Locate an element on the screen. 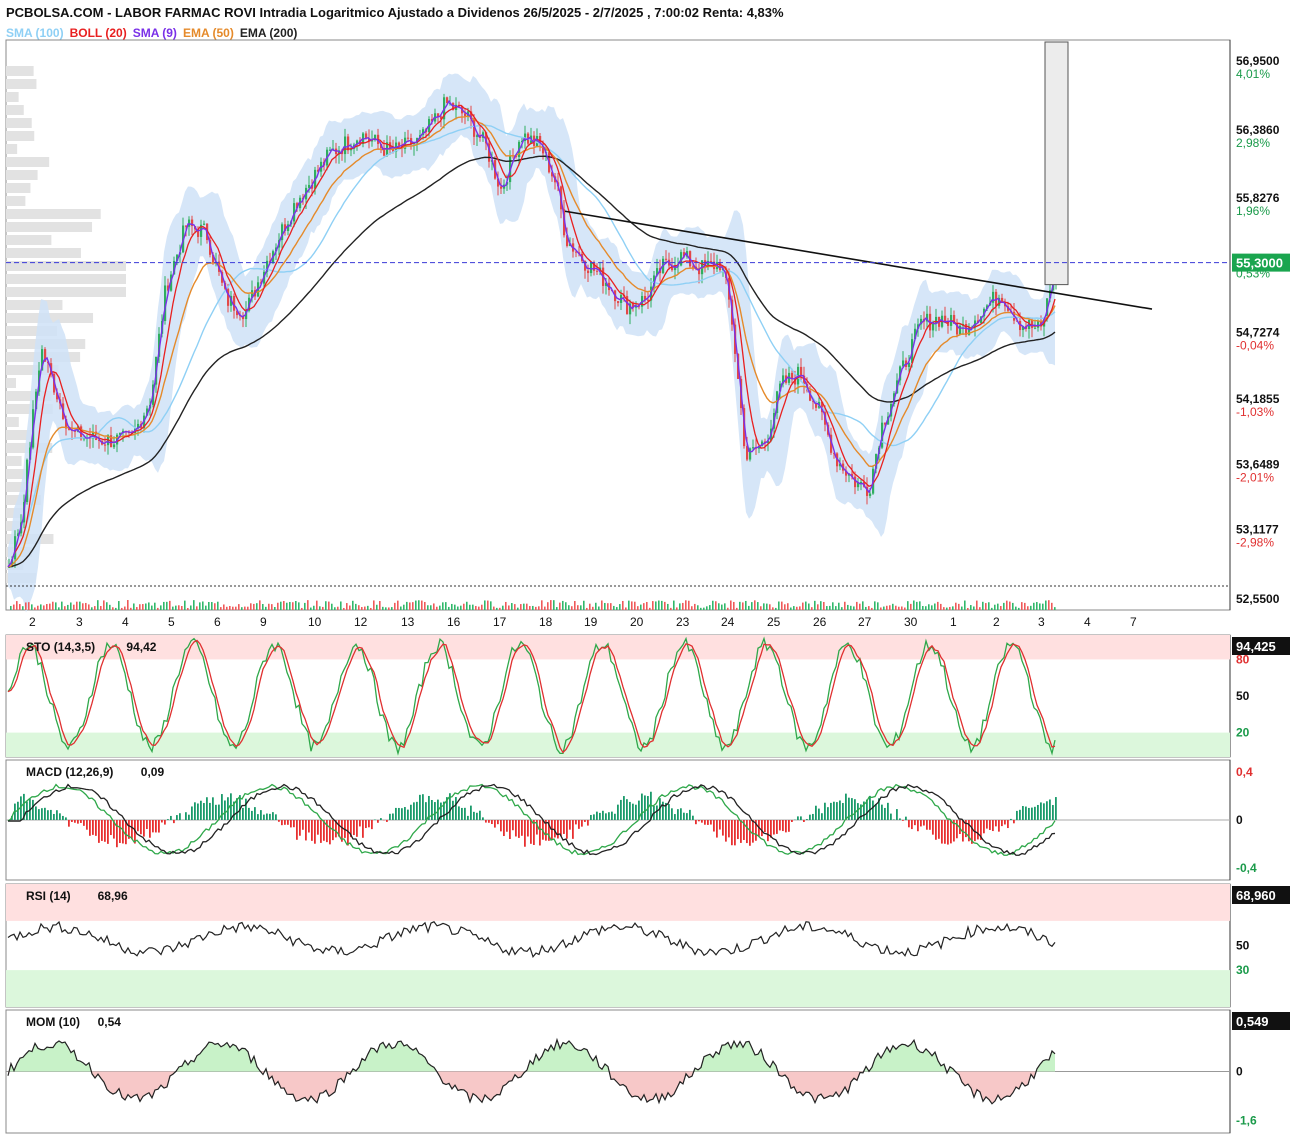  x-axis-label: 10 is located at coordinates (315, 622).